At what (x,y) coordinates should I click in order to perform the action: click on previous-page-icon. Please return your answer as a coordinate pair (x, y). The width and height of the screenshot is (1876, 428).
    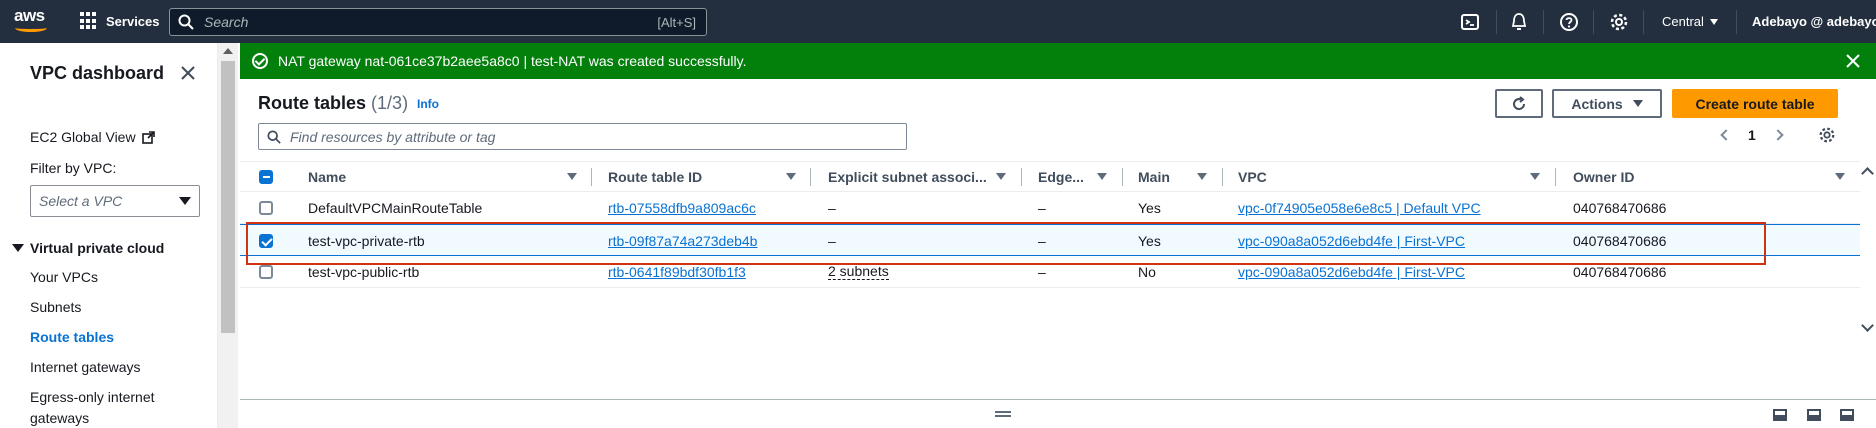
    Looking at the image, I should click on (1726, 135).